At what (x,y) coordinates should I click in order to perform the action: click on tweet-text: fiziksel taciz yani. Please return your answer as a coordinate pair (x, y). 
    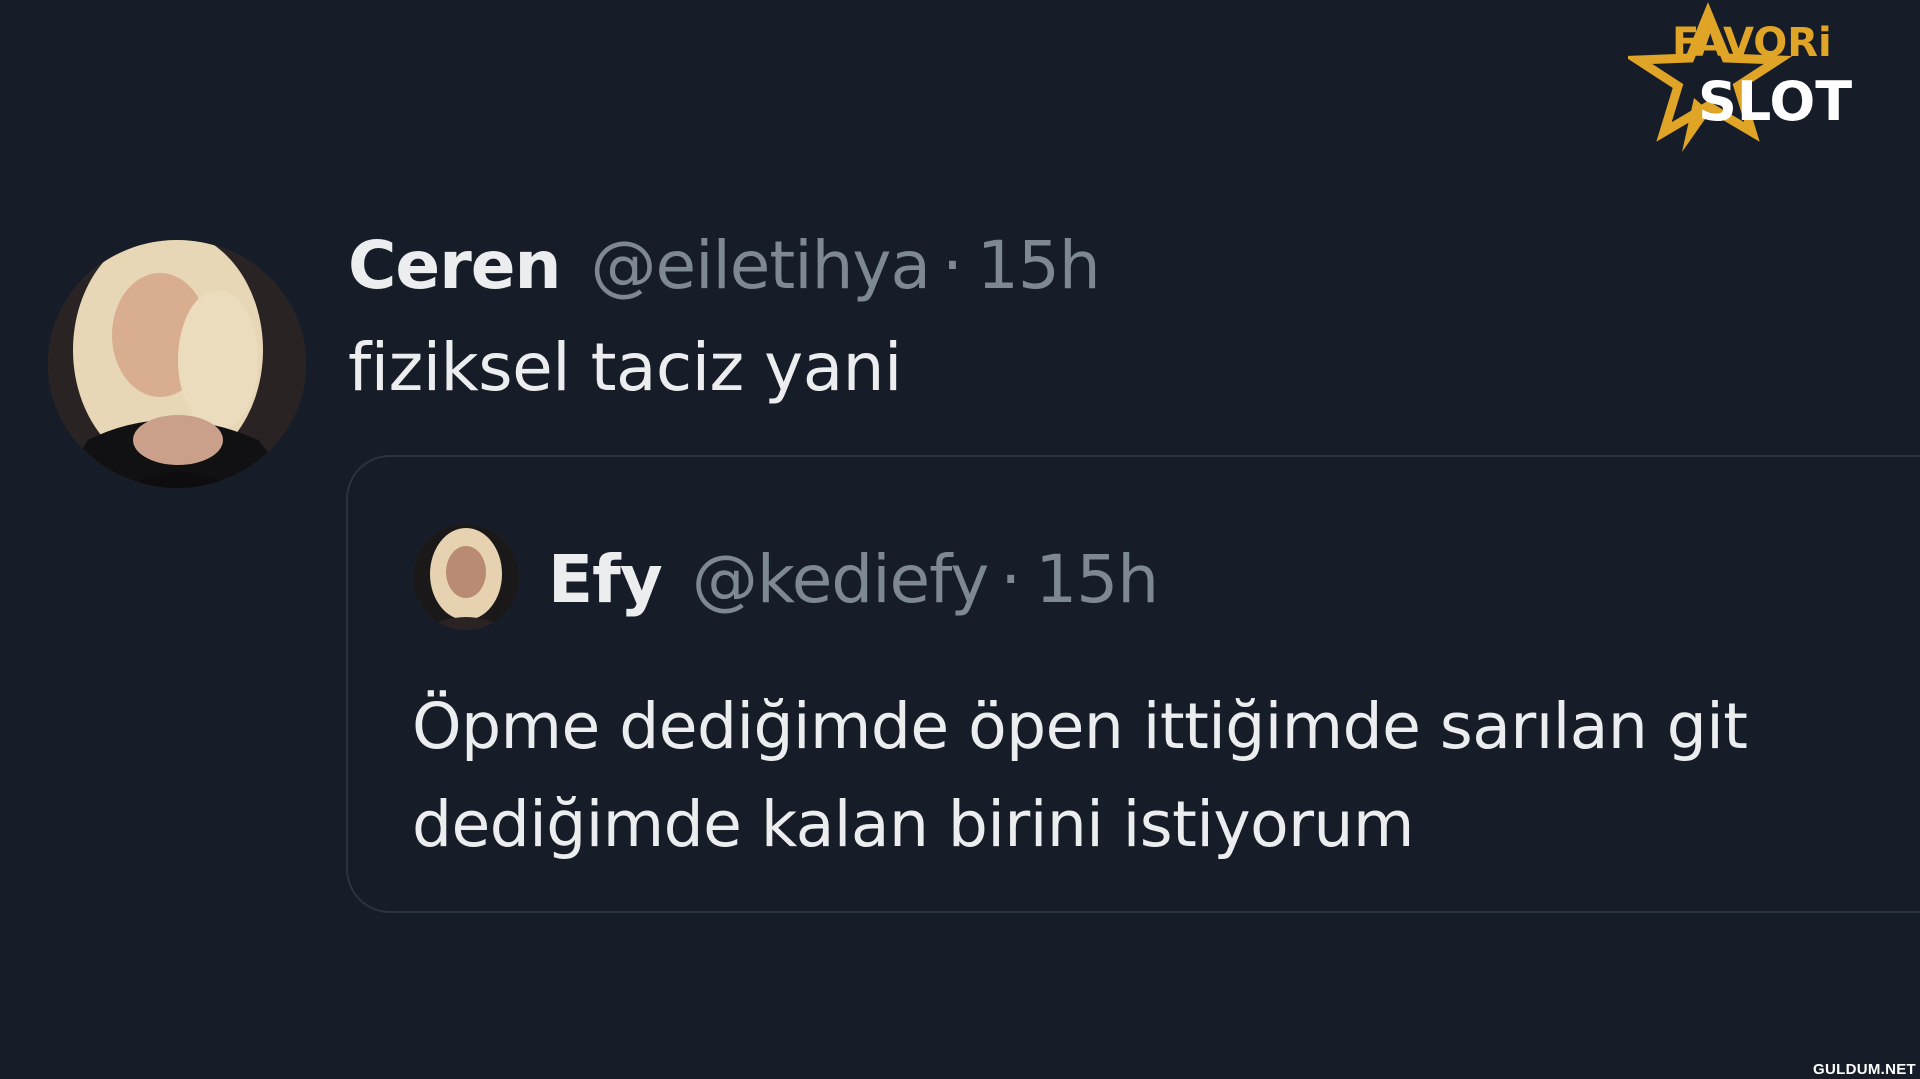
    Looking at the image, I should click on (625, 367).